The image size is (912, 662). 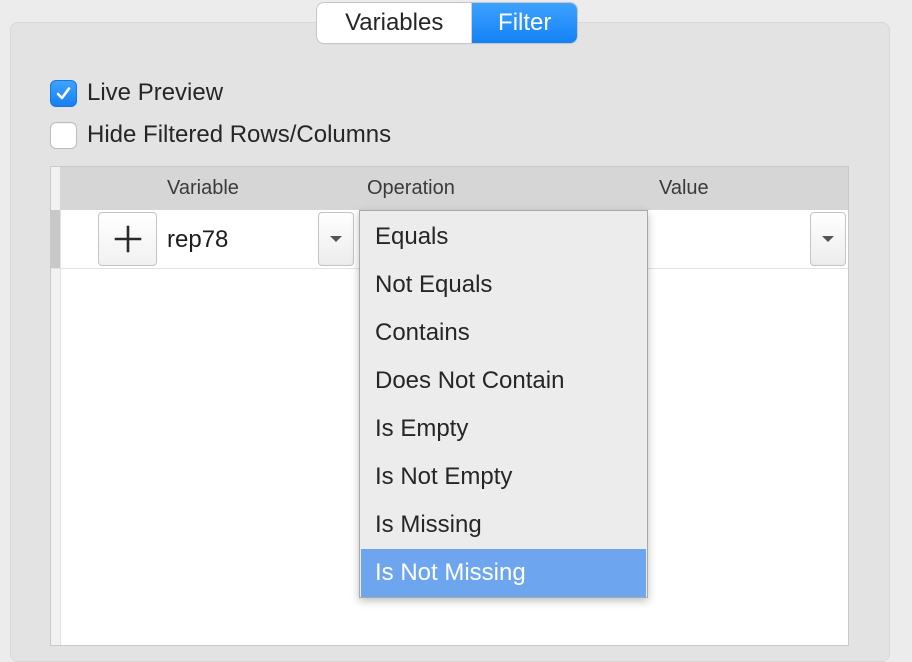 I want to click on menu-item-is-not-empty: Is Not Empty, so click(x=503, y=477).